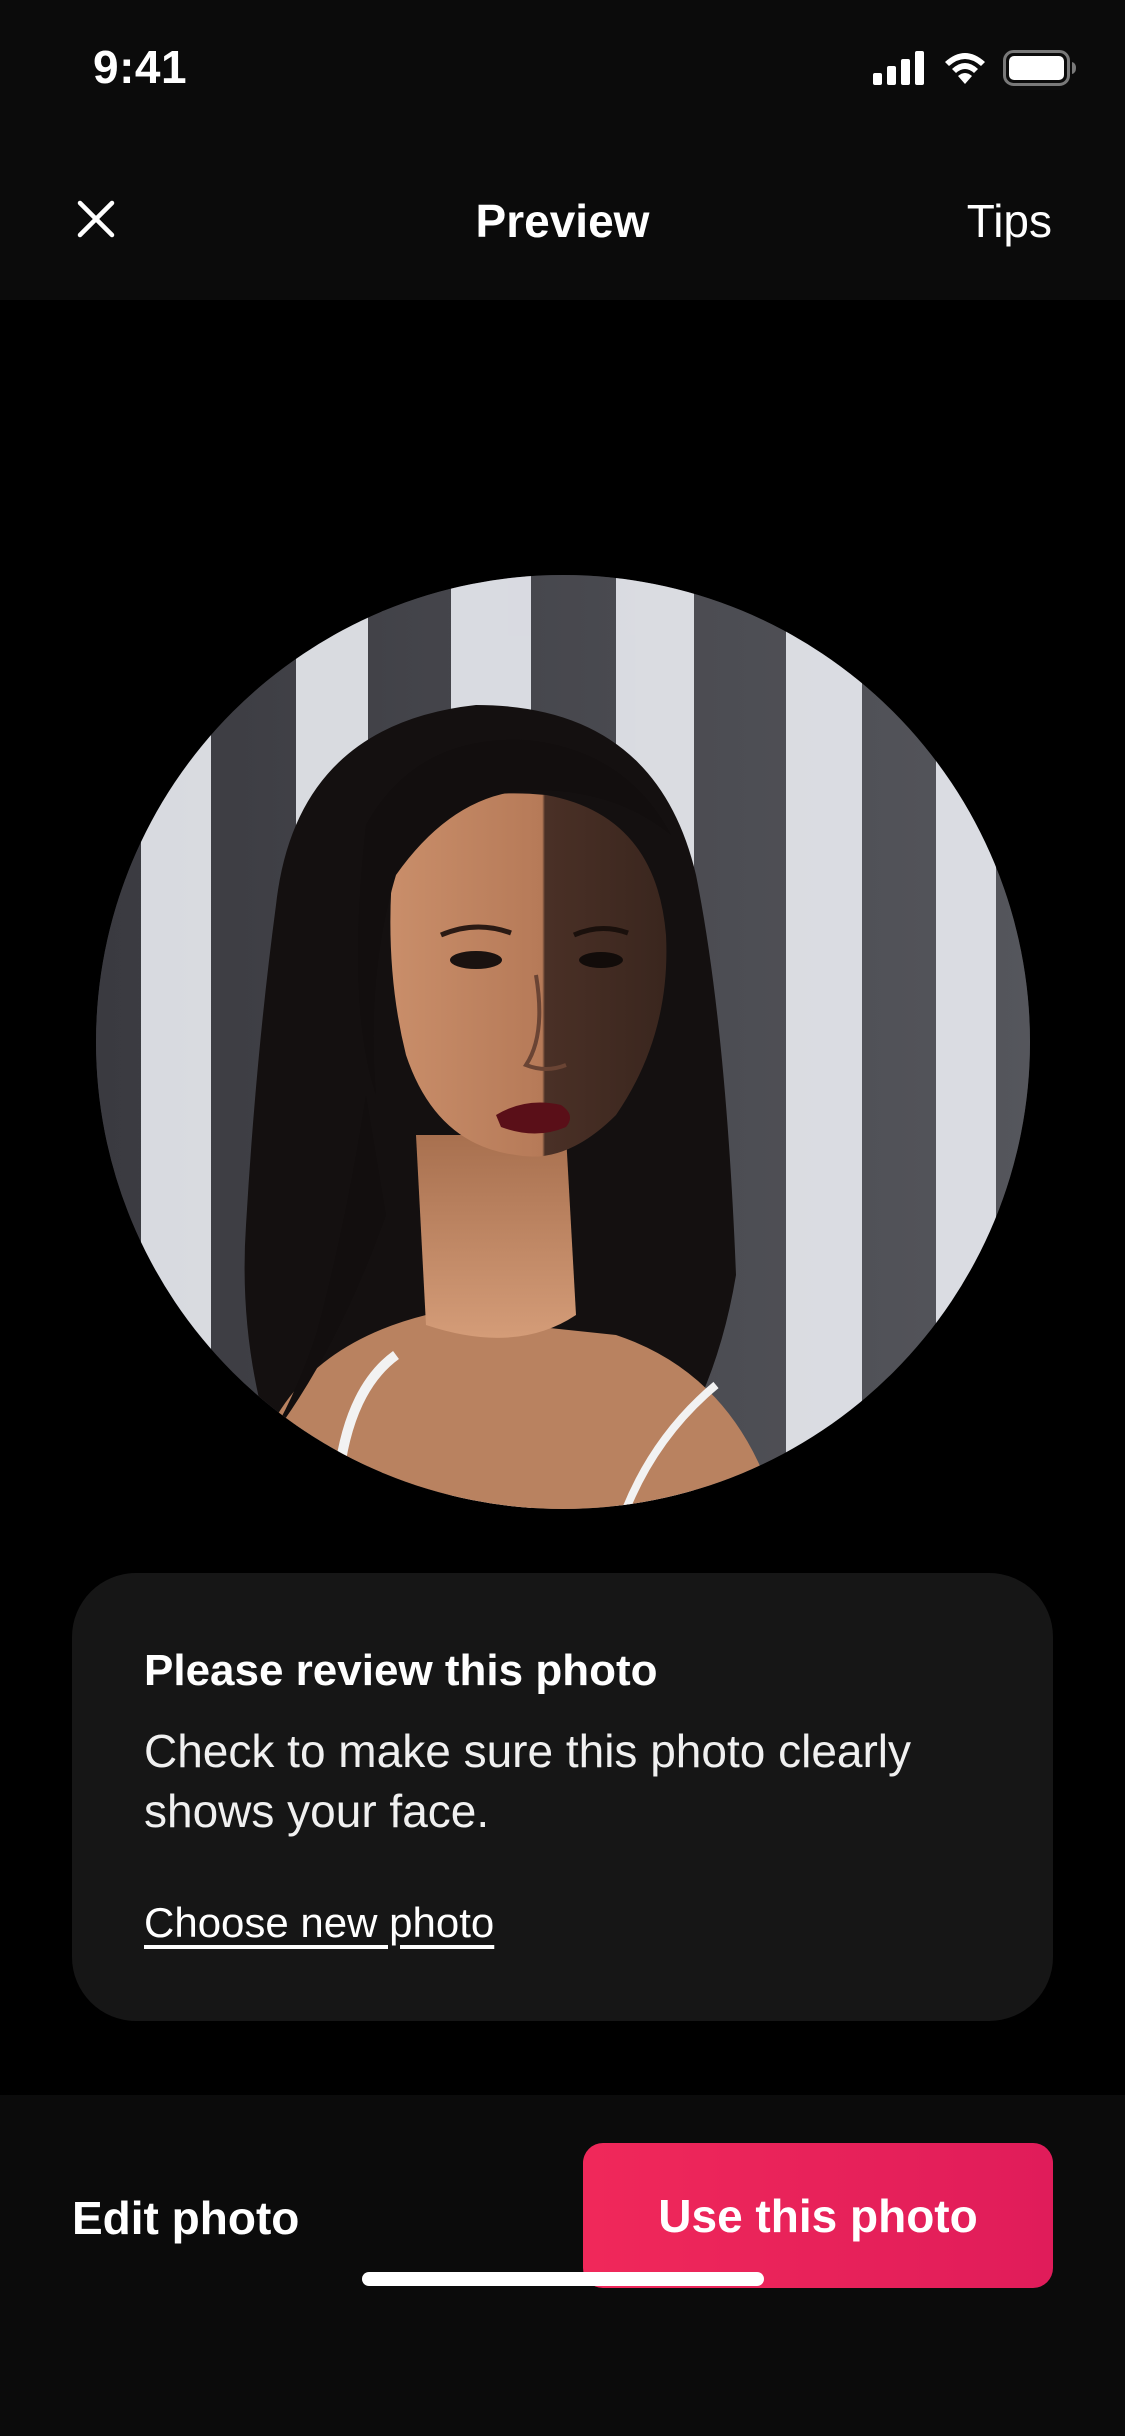 Image resolution: width=1125 pixels, height=2436 pixels. I want to click on status-icons, so click(975, 70).